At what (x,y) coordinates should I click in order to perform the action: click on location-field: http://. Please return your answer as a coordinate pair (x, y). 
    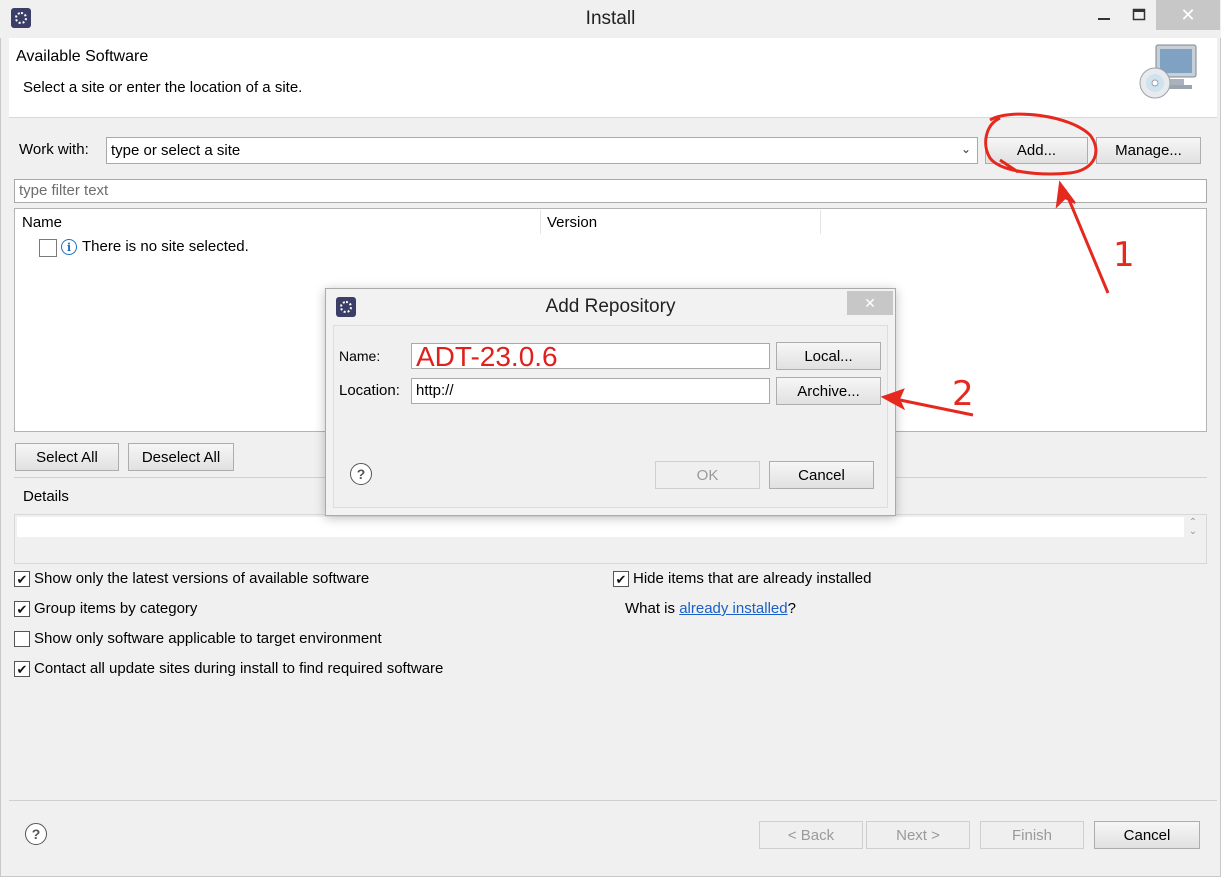
    Looking at the image, I should click on (590, 391).